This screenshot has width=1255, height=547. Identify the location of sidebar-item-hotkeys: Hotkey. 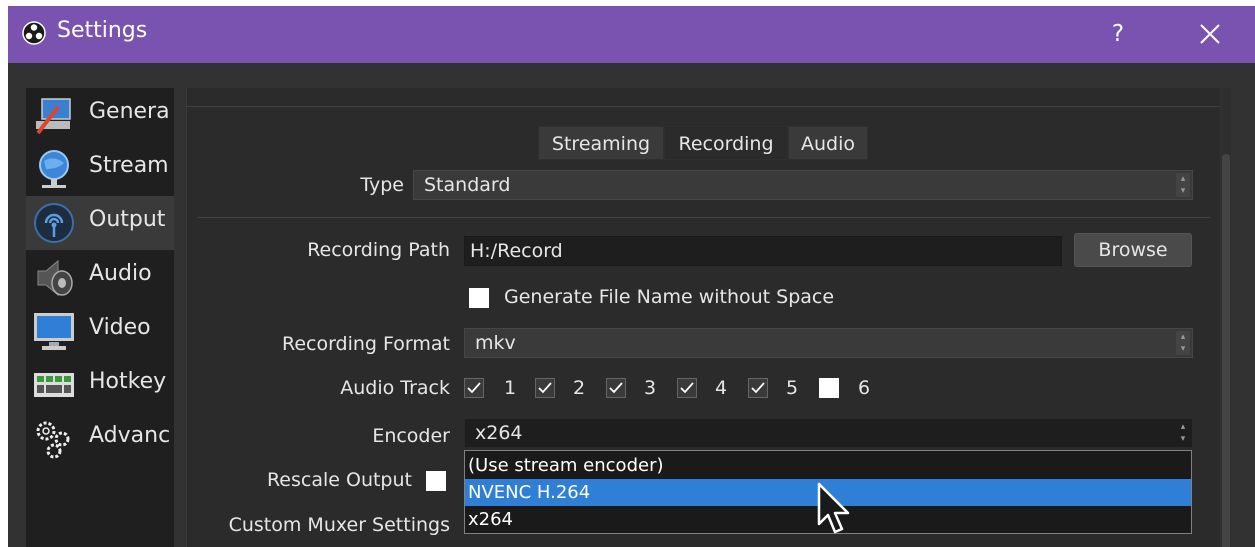
(100, 385).